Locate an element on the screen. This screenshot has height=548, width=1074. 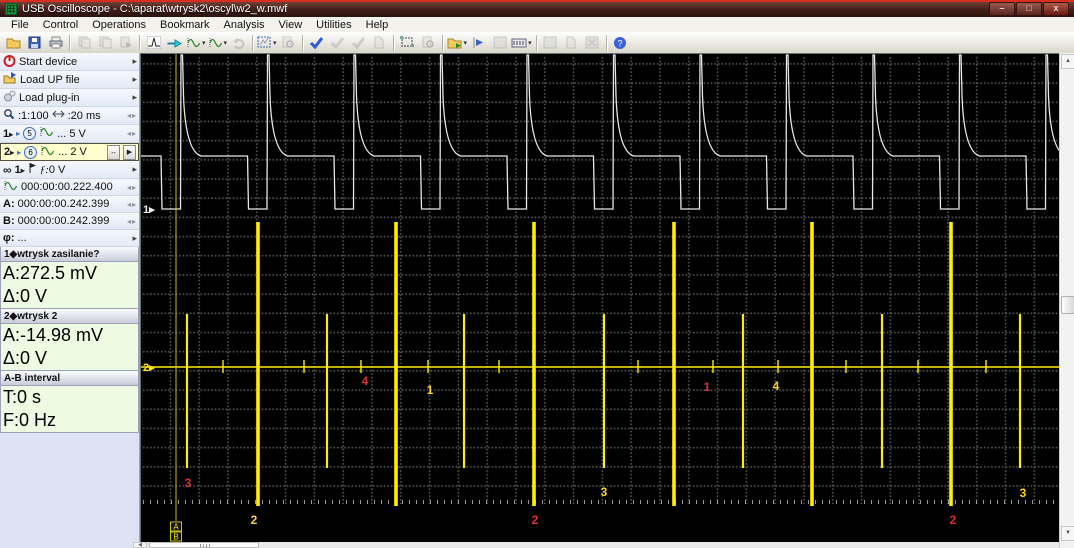
measure-value: F:0 Hz is located at coordinates (30, 420).